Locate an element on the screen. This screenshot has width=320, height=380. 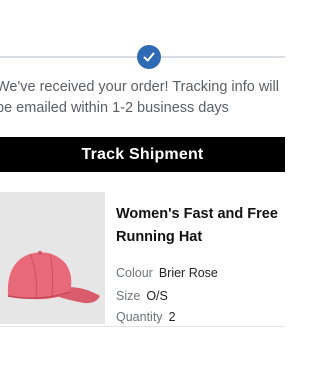
track-shipment-button: Track Shipment is located at coordinates (142, 154).